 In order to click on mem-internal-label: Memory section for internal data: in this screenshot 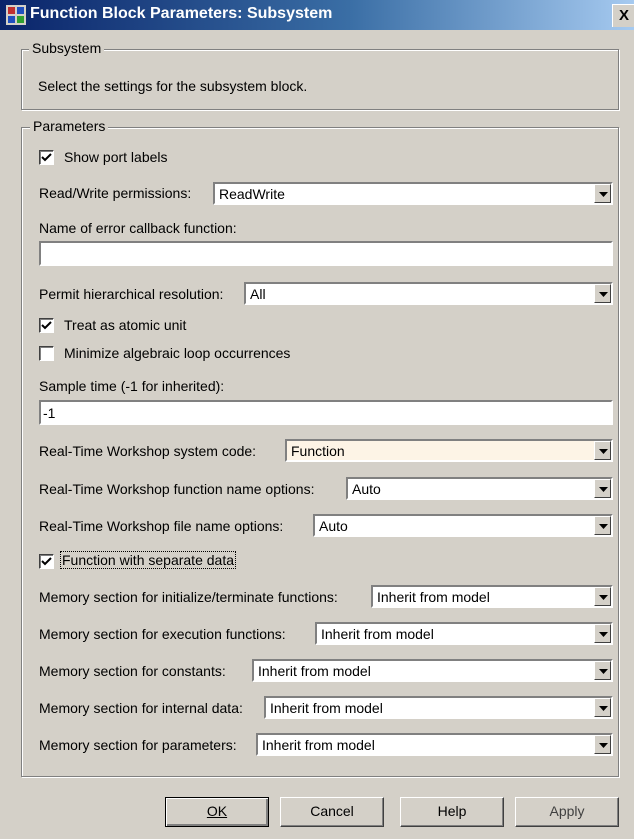, I will do `click(141, 708)`.